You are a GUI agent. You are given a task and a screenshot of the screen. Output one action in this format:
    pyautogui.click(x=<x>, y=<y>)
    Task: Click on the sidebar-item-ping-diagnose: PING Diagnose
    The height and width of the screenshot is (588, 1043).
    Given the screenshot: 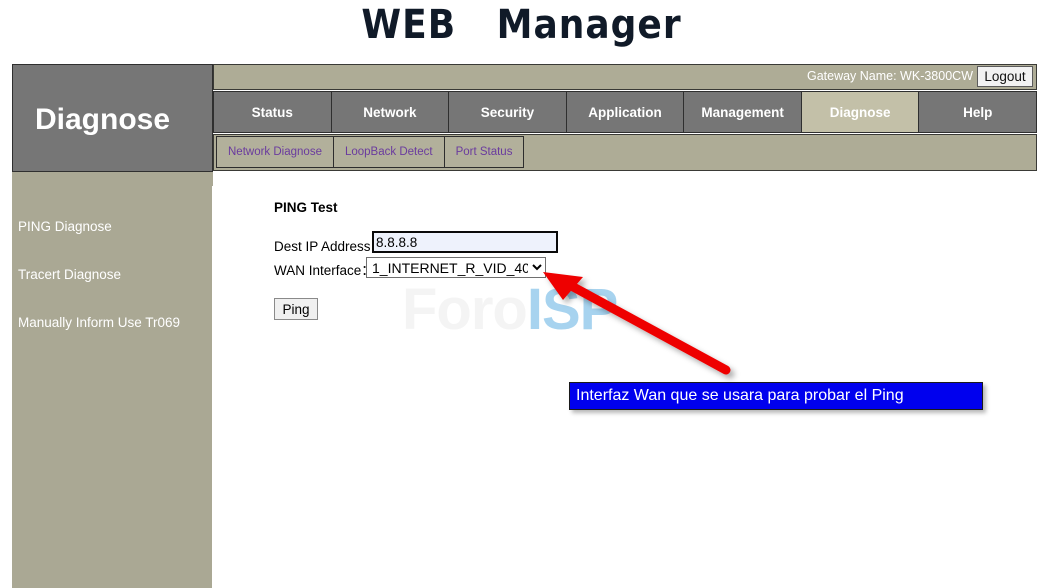 What is the action you would take?
    pyautogui.click(x=115, y=226)
    